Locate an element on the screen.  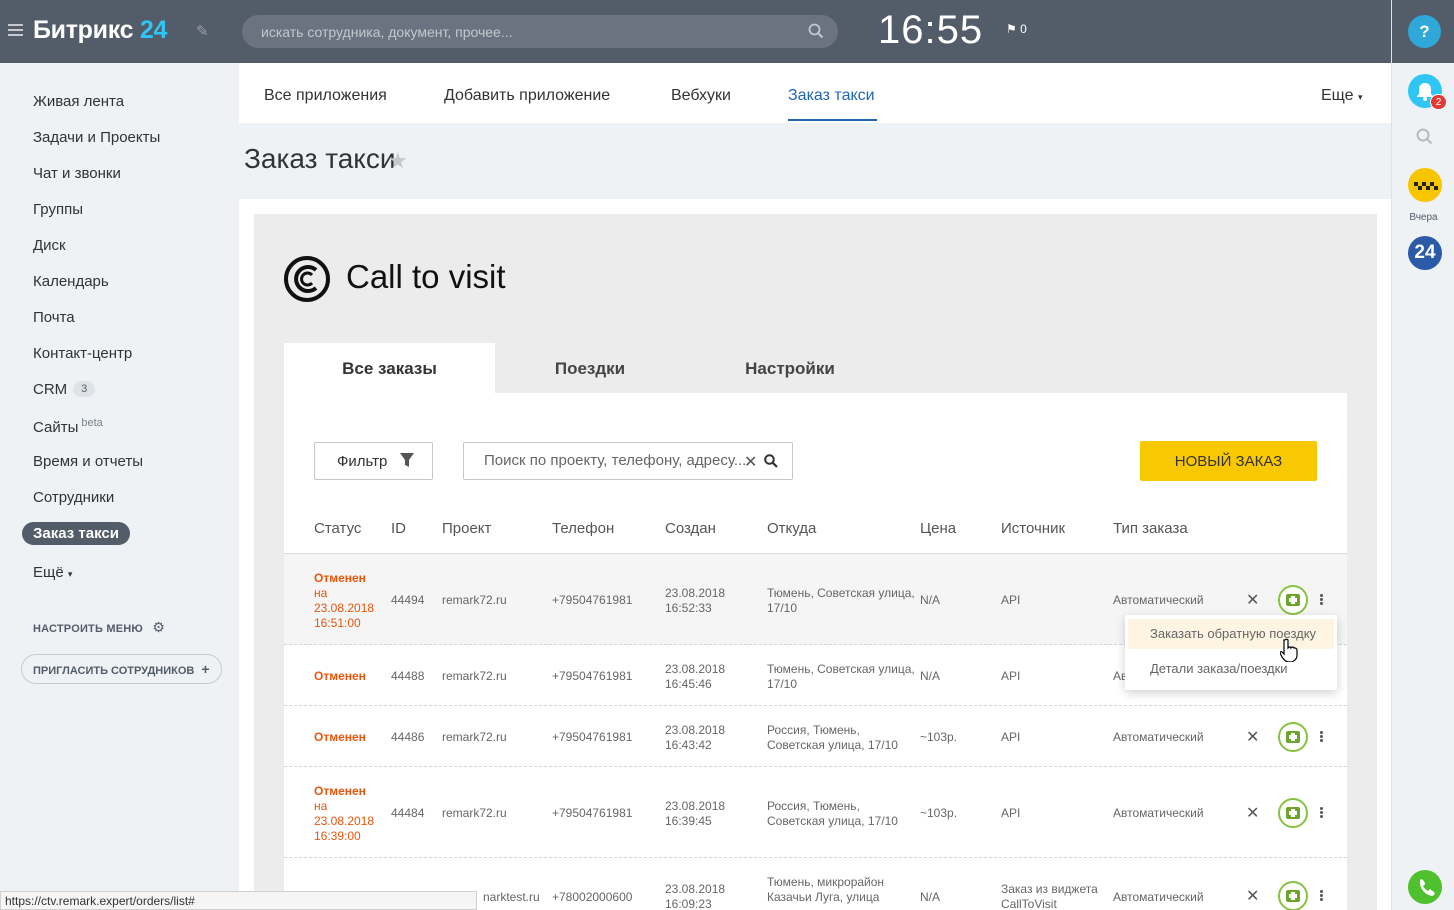
clock: 16:55 is located at coordinates (930, 30).